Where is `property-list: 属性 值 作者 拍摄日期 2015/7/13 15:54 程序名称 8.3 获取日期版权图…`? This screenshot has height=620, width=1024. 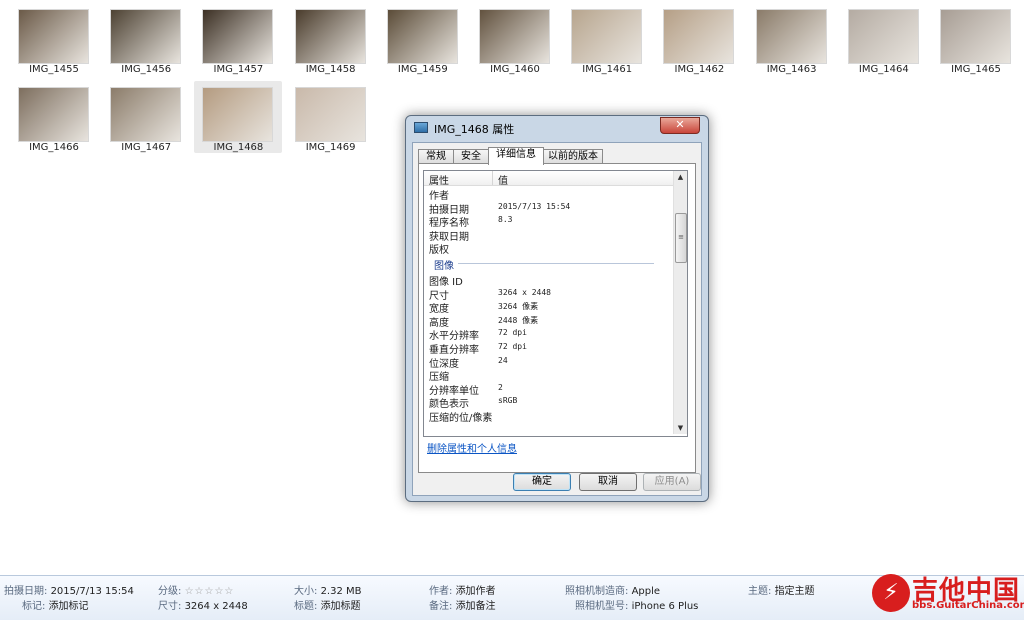 property-list: 属性 值 作者 拍摄日期 2015/7/13 15:54 程序名称 8.3 获取日期版权图… is located at coordinates (555, 303).